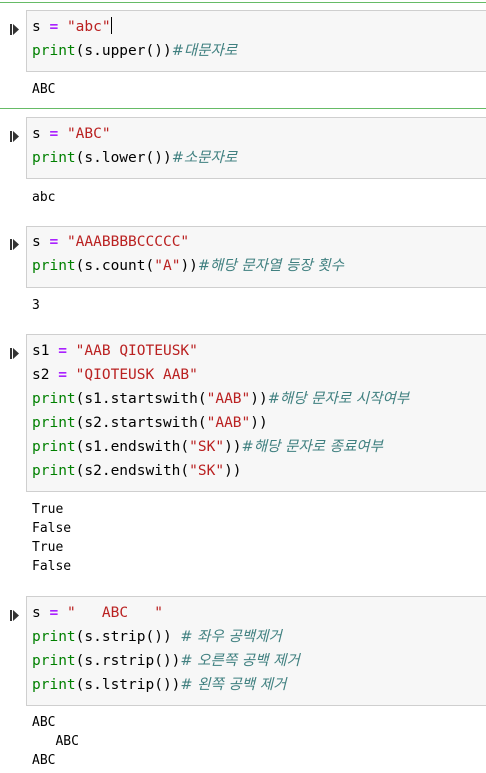 This screenshot has width=486, height=773. Describe the element at coordinates (233, 685) in the screenshot. I see `code-token: # 왼쪽 공백 제거` at that location.